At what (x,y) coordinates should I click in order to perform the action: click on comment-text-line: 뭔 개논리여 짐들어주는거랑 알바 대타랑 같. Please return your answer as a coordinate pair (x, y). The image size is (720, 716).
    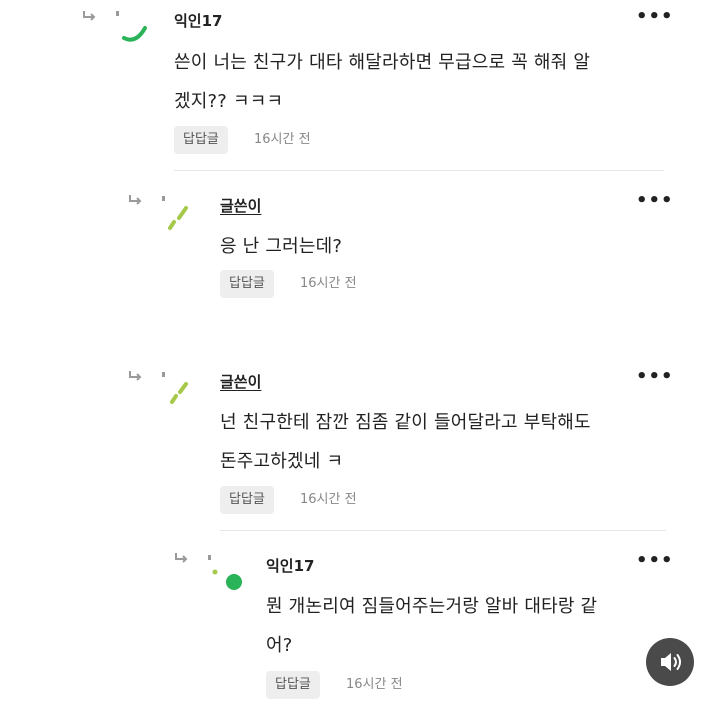
    Looking at the image, I should click on (432, 606).